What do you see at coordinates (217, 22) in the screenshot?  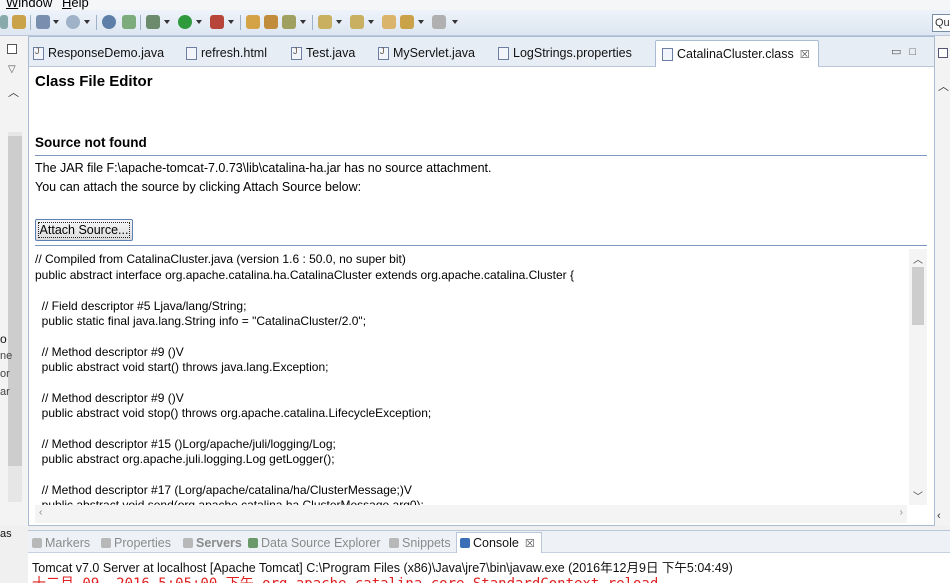 I see `external-tools-icon` at bounding box center [217, 22].